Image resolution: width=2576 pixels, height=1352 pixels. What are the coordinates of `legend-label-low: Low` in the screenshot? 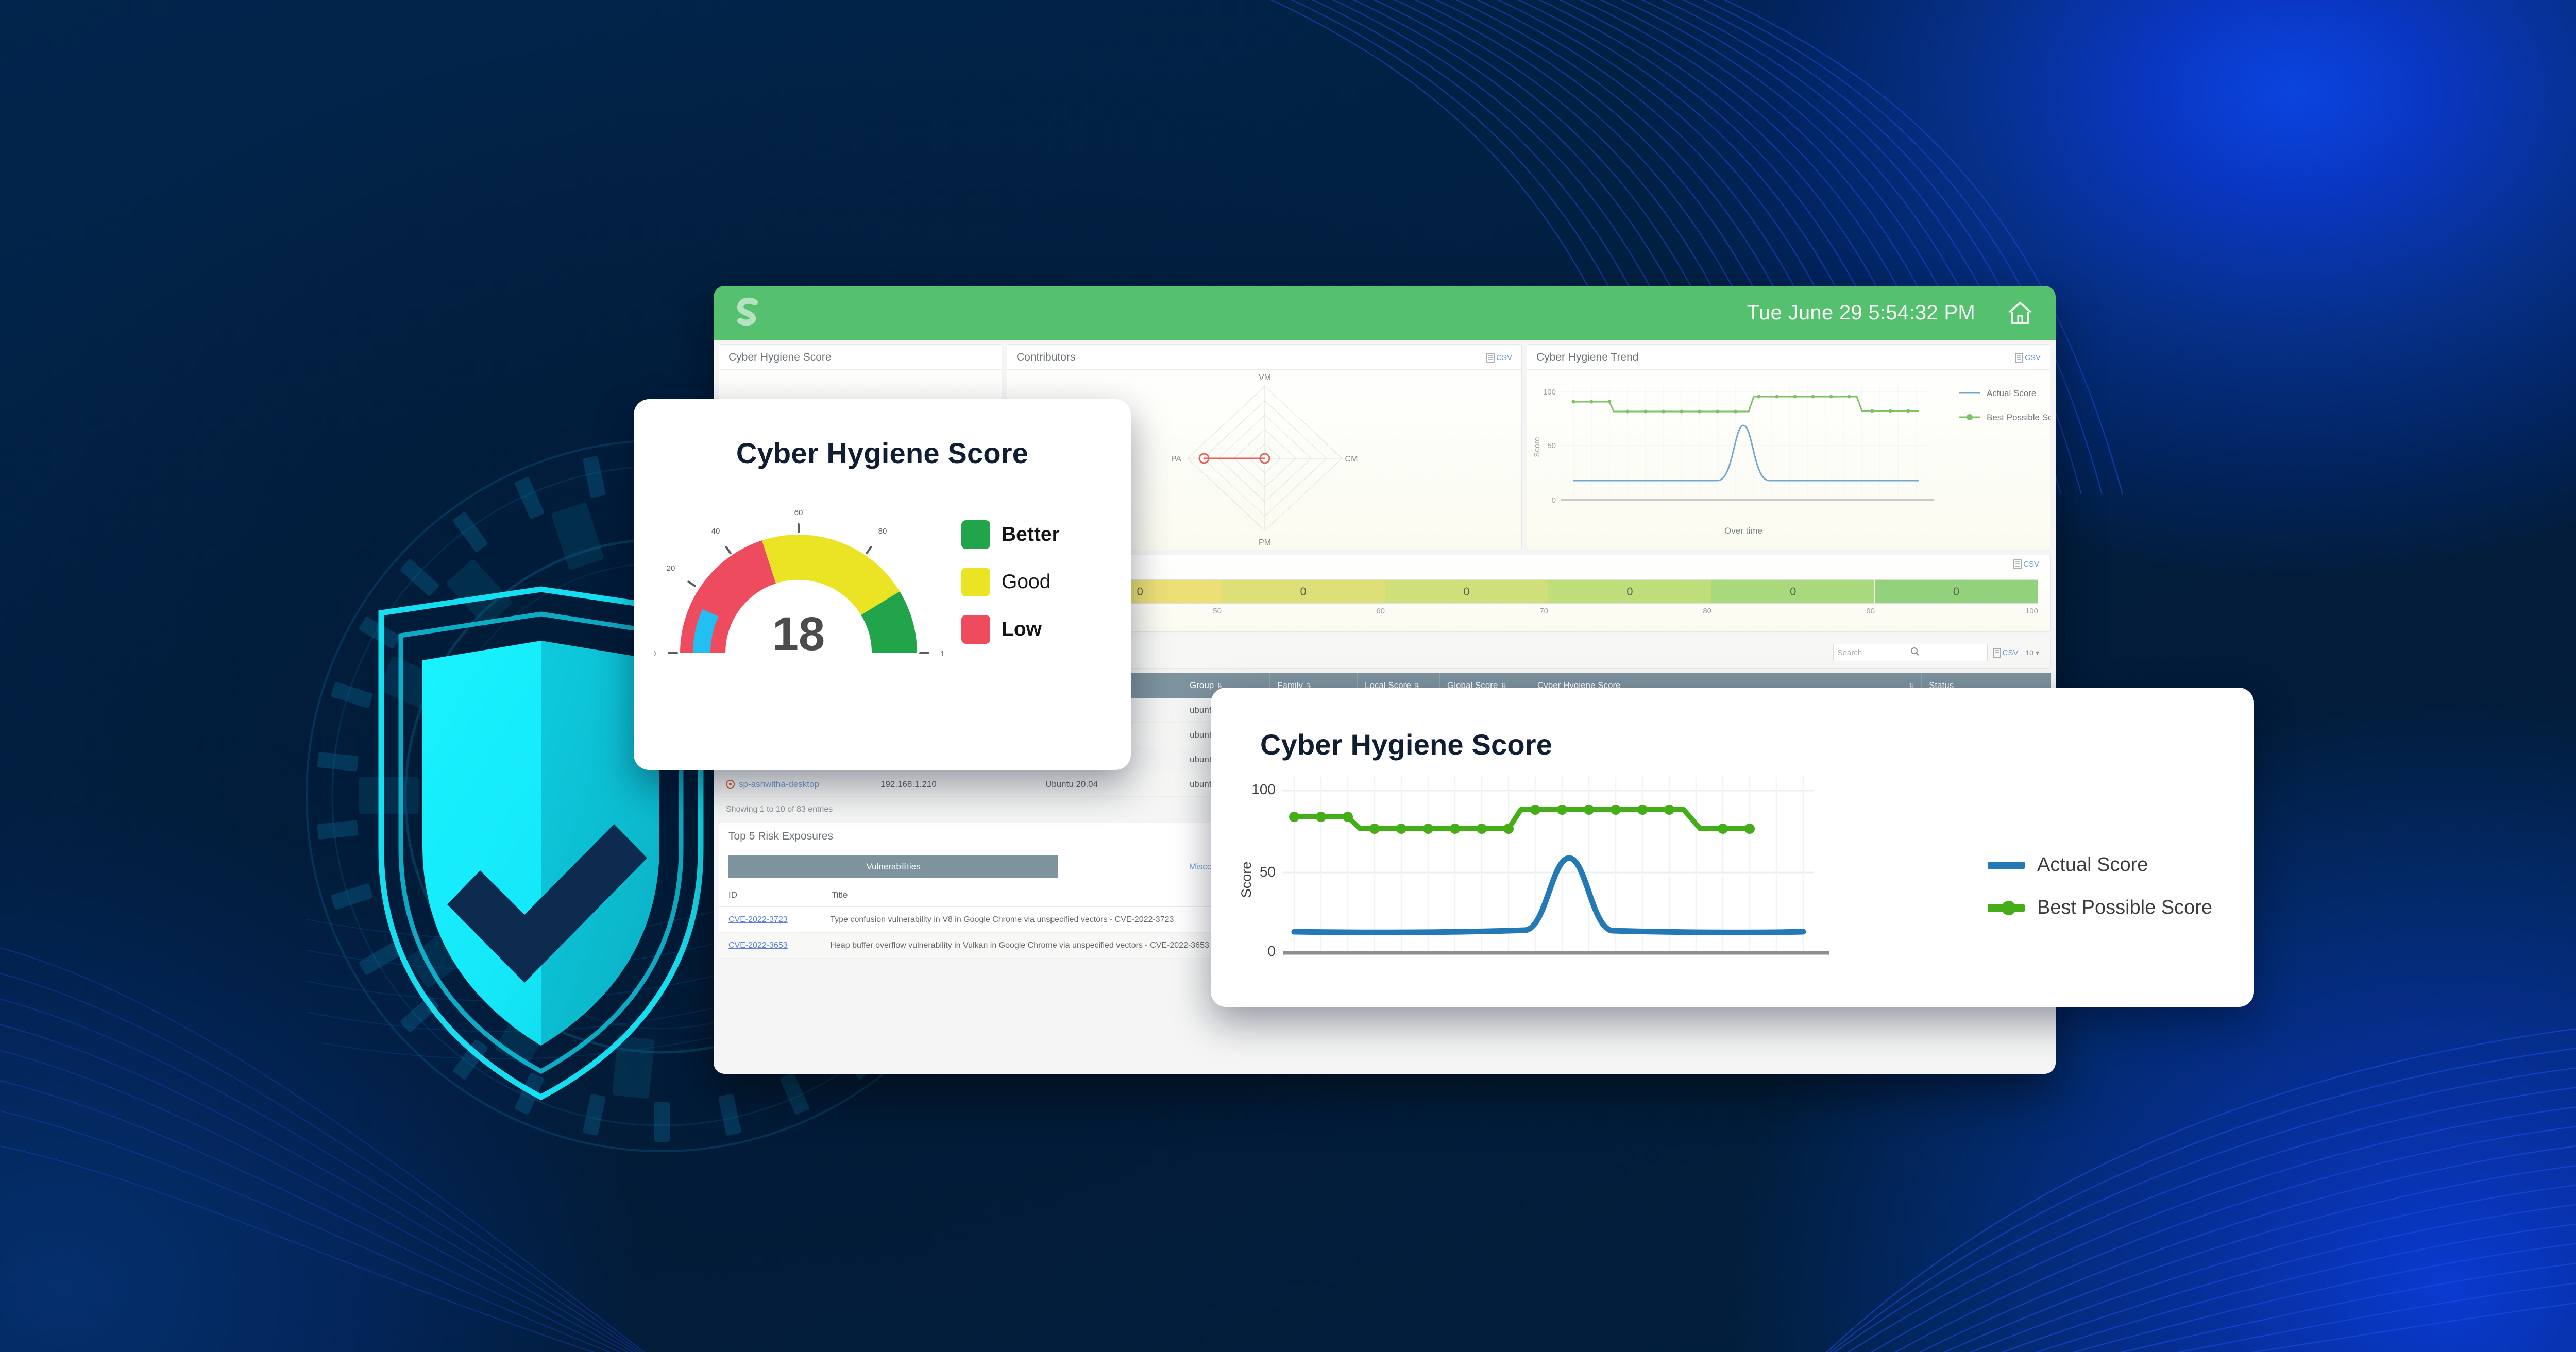 It's located at (1022, 629).